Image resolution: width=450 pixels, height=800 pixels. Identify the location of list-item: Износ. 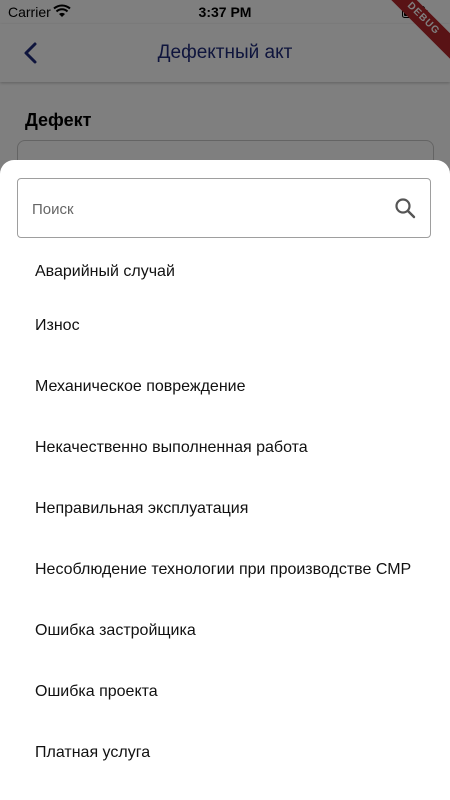
(225, 325).